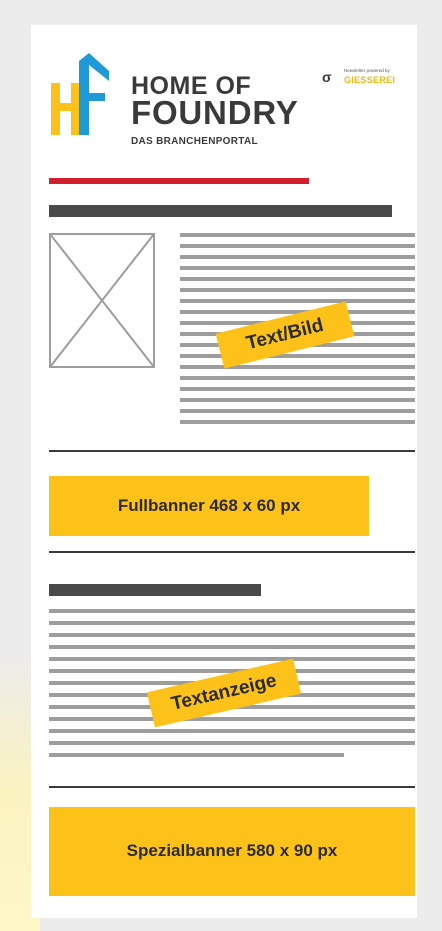  What do you see at coordinates (80, 94) in the screenshot?
I see `home-of-foundry-logo-icon` at bounding box center [80, 94].